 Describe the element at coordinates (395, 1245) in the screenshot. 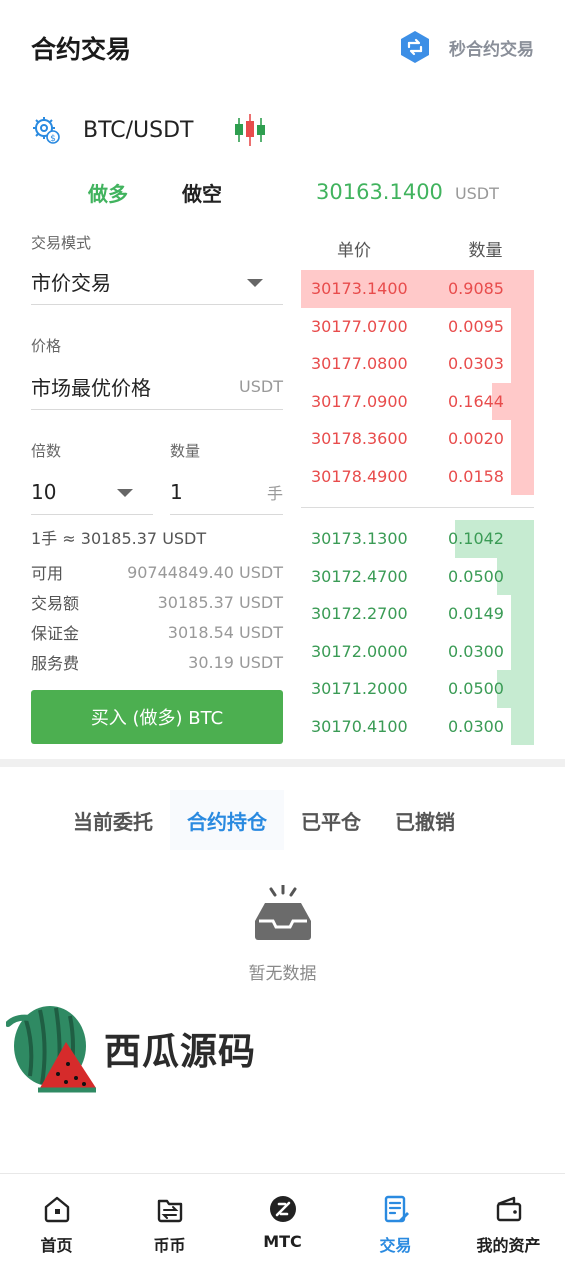

I see `tab-label: 交易` at that location.